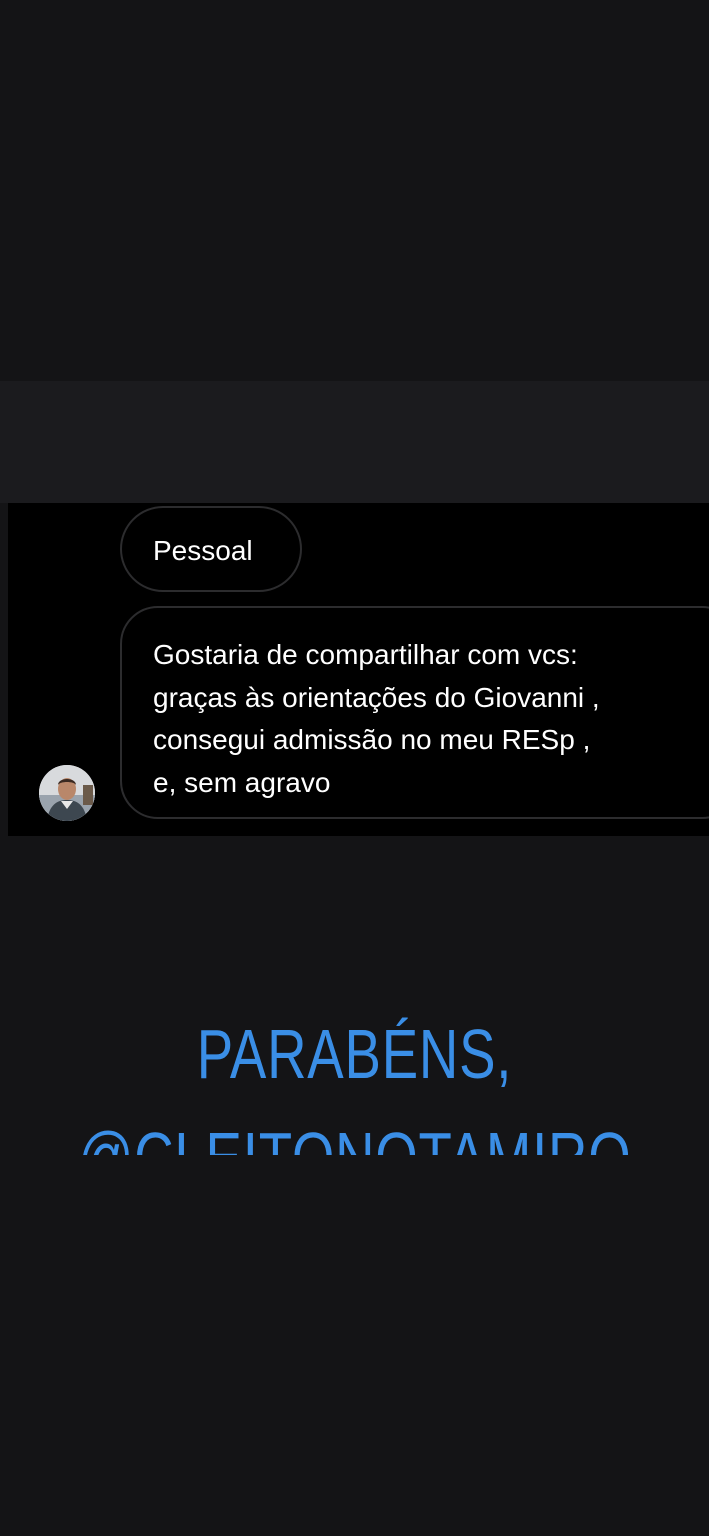 The width and height of the screenshot is (709, 1536). I want to click on message-line: graças às orientações do Giovanni ,, so click(376, 697).